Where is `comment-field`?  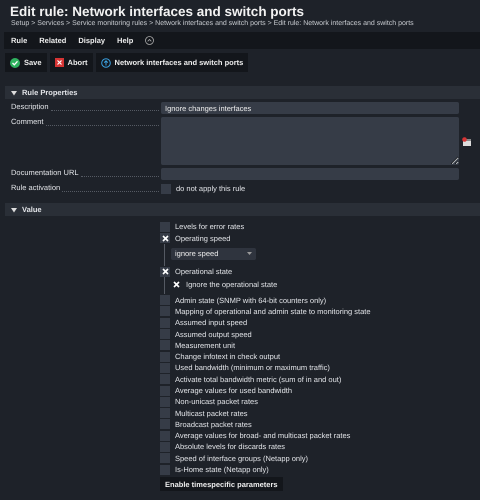
comment-field is located at coordinates (310, 141).